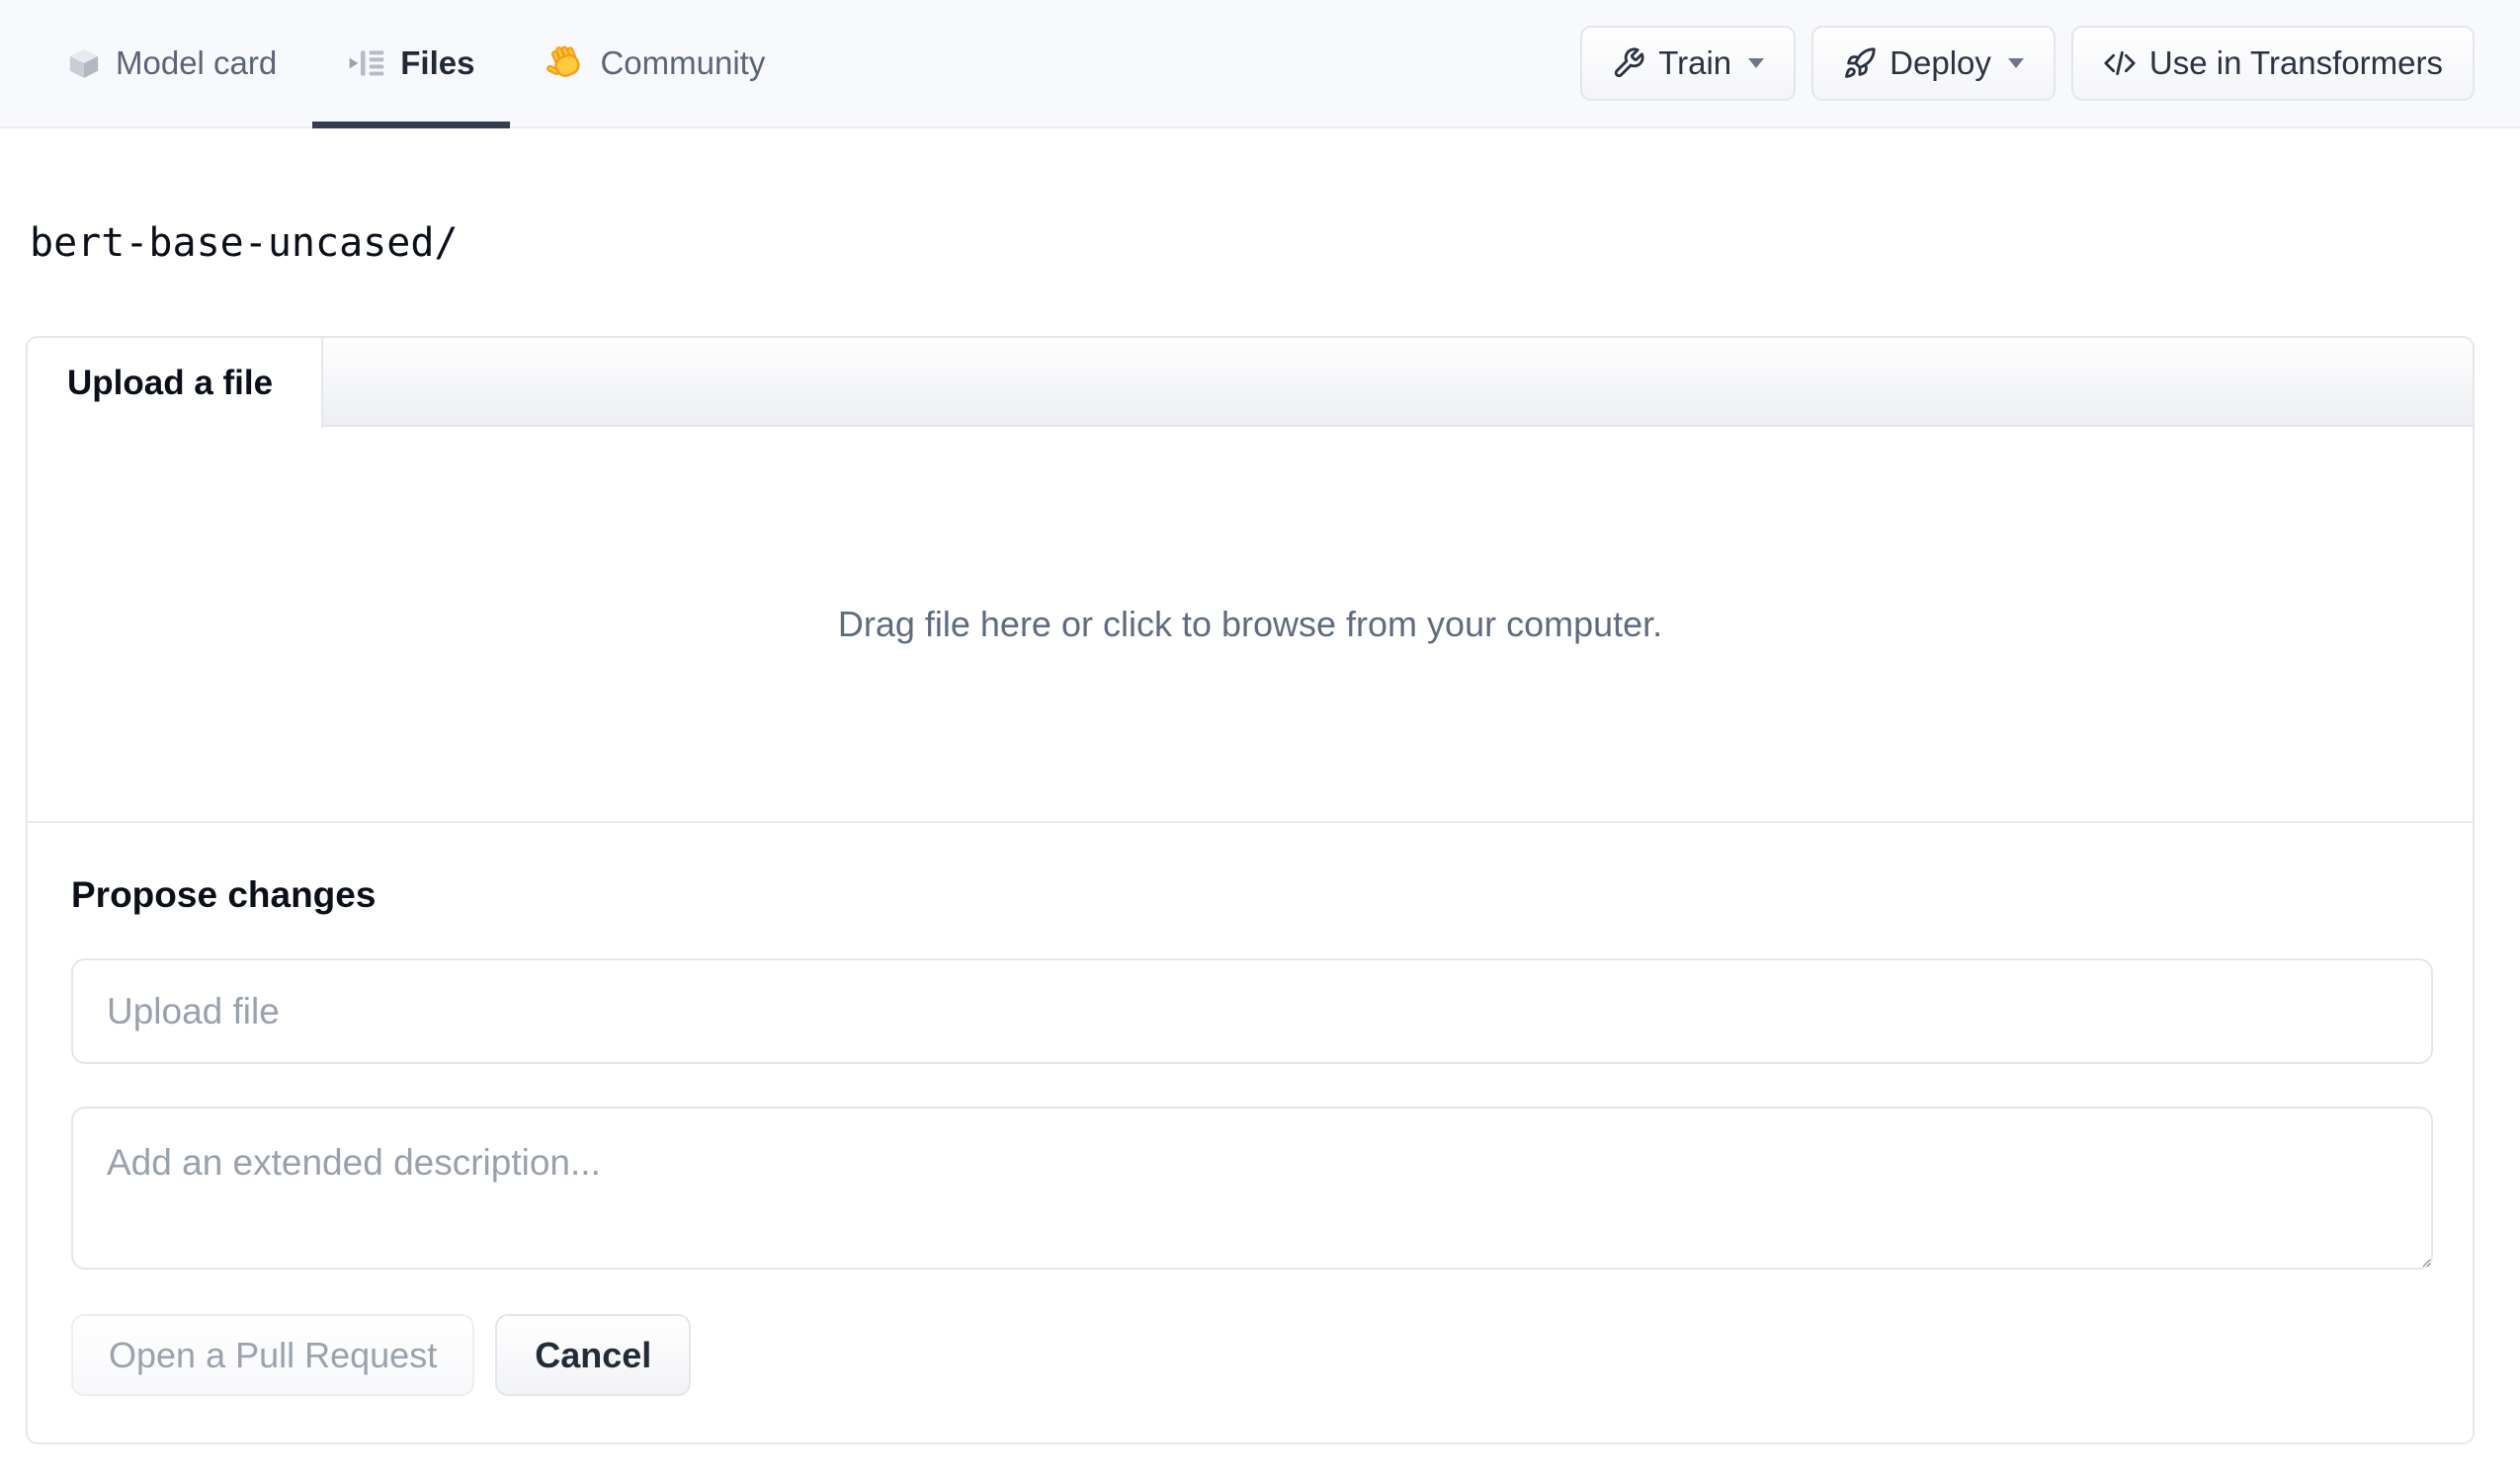 Image resolution: width=2520 pixels, height=1482 pixels. I want to click on tab-files: Files, so click(411, 64).